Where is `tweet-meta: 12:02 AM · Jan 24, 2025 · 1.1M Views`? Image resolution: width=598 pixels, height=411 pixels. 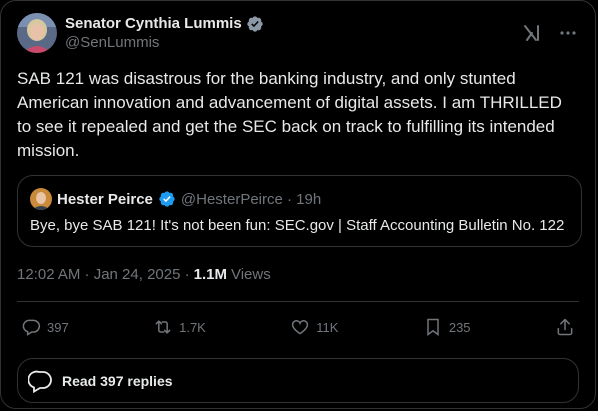
tweet-meta: 12:02 AM · Jan 24, 2025 · 1.1M Views is located at coordinates (144, 274).